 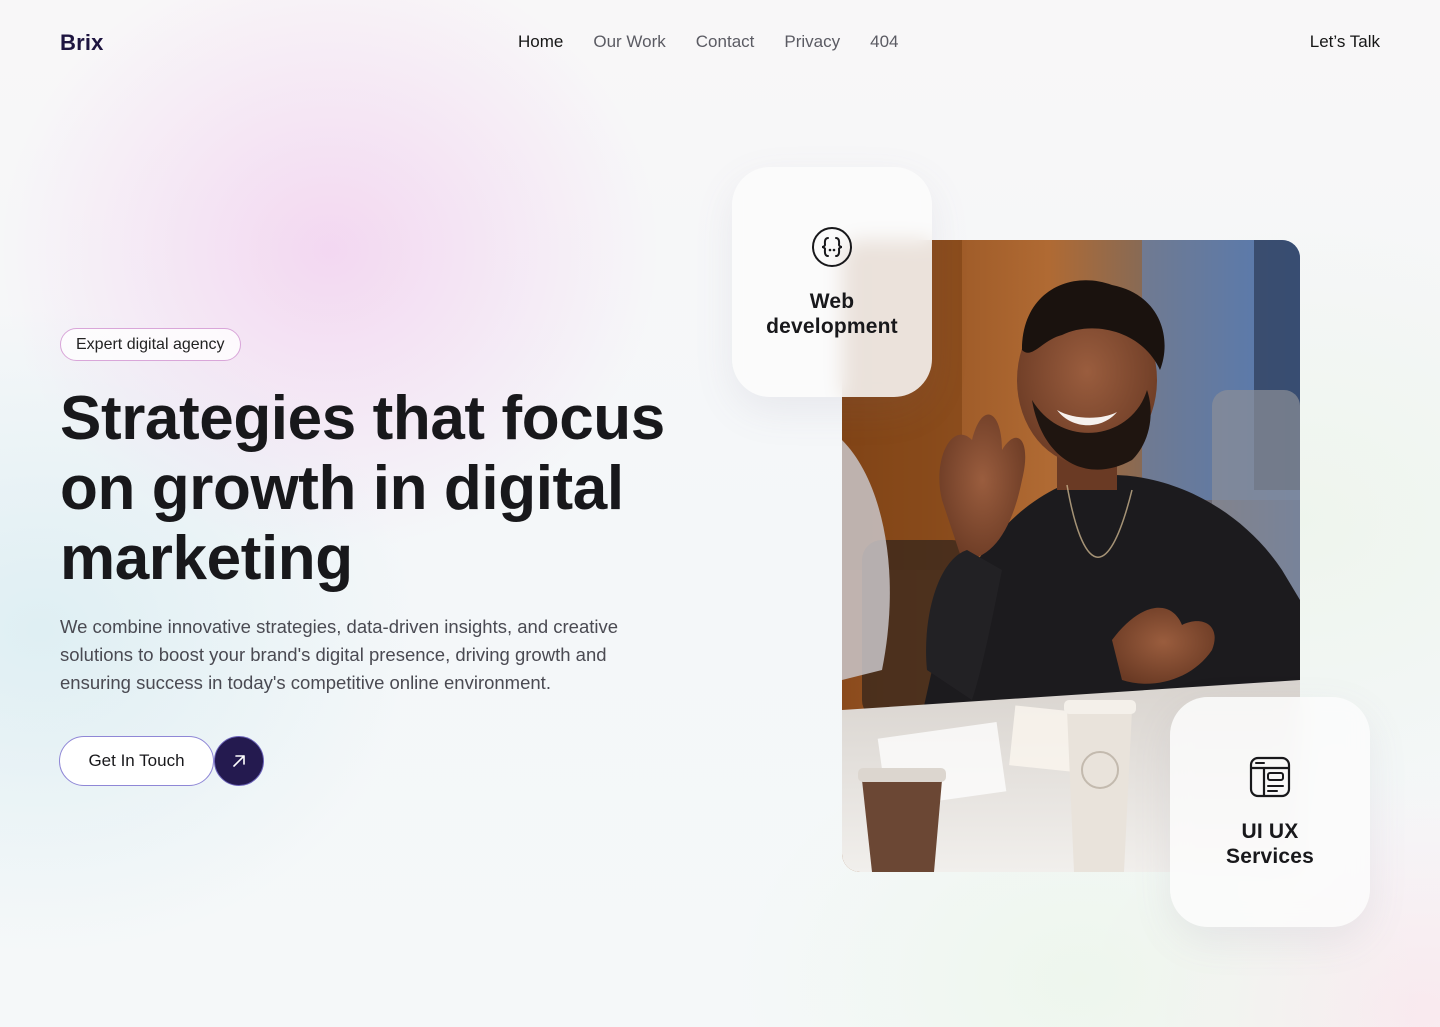 I want to click on hero-title-line: marketing, so click(x=206, y=558).